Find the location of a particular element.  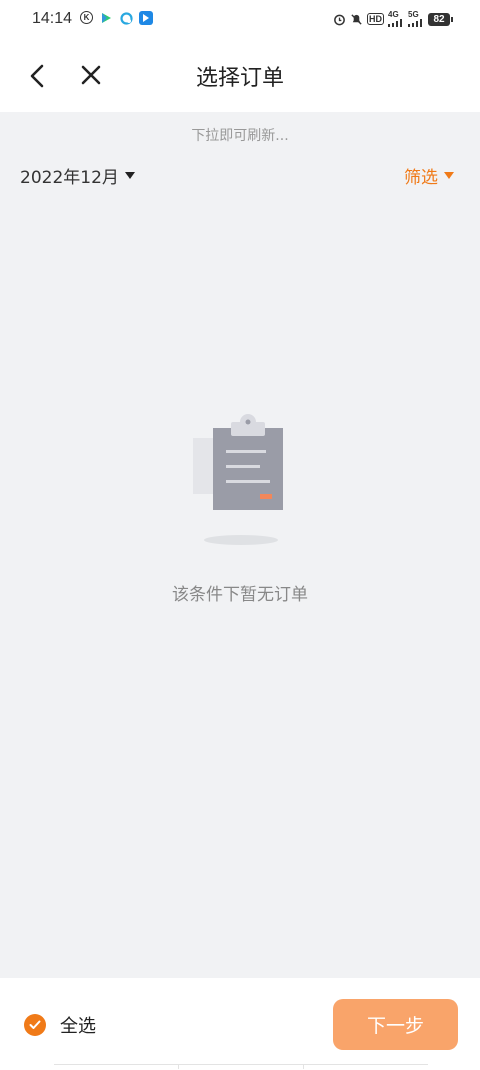

signal-4g-icon: 4G is located at coordinates (396, 19).